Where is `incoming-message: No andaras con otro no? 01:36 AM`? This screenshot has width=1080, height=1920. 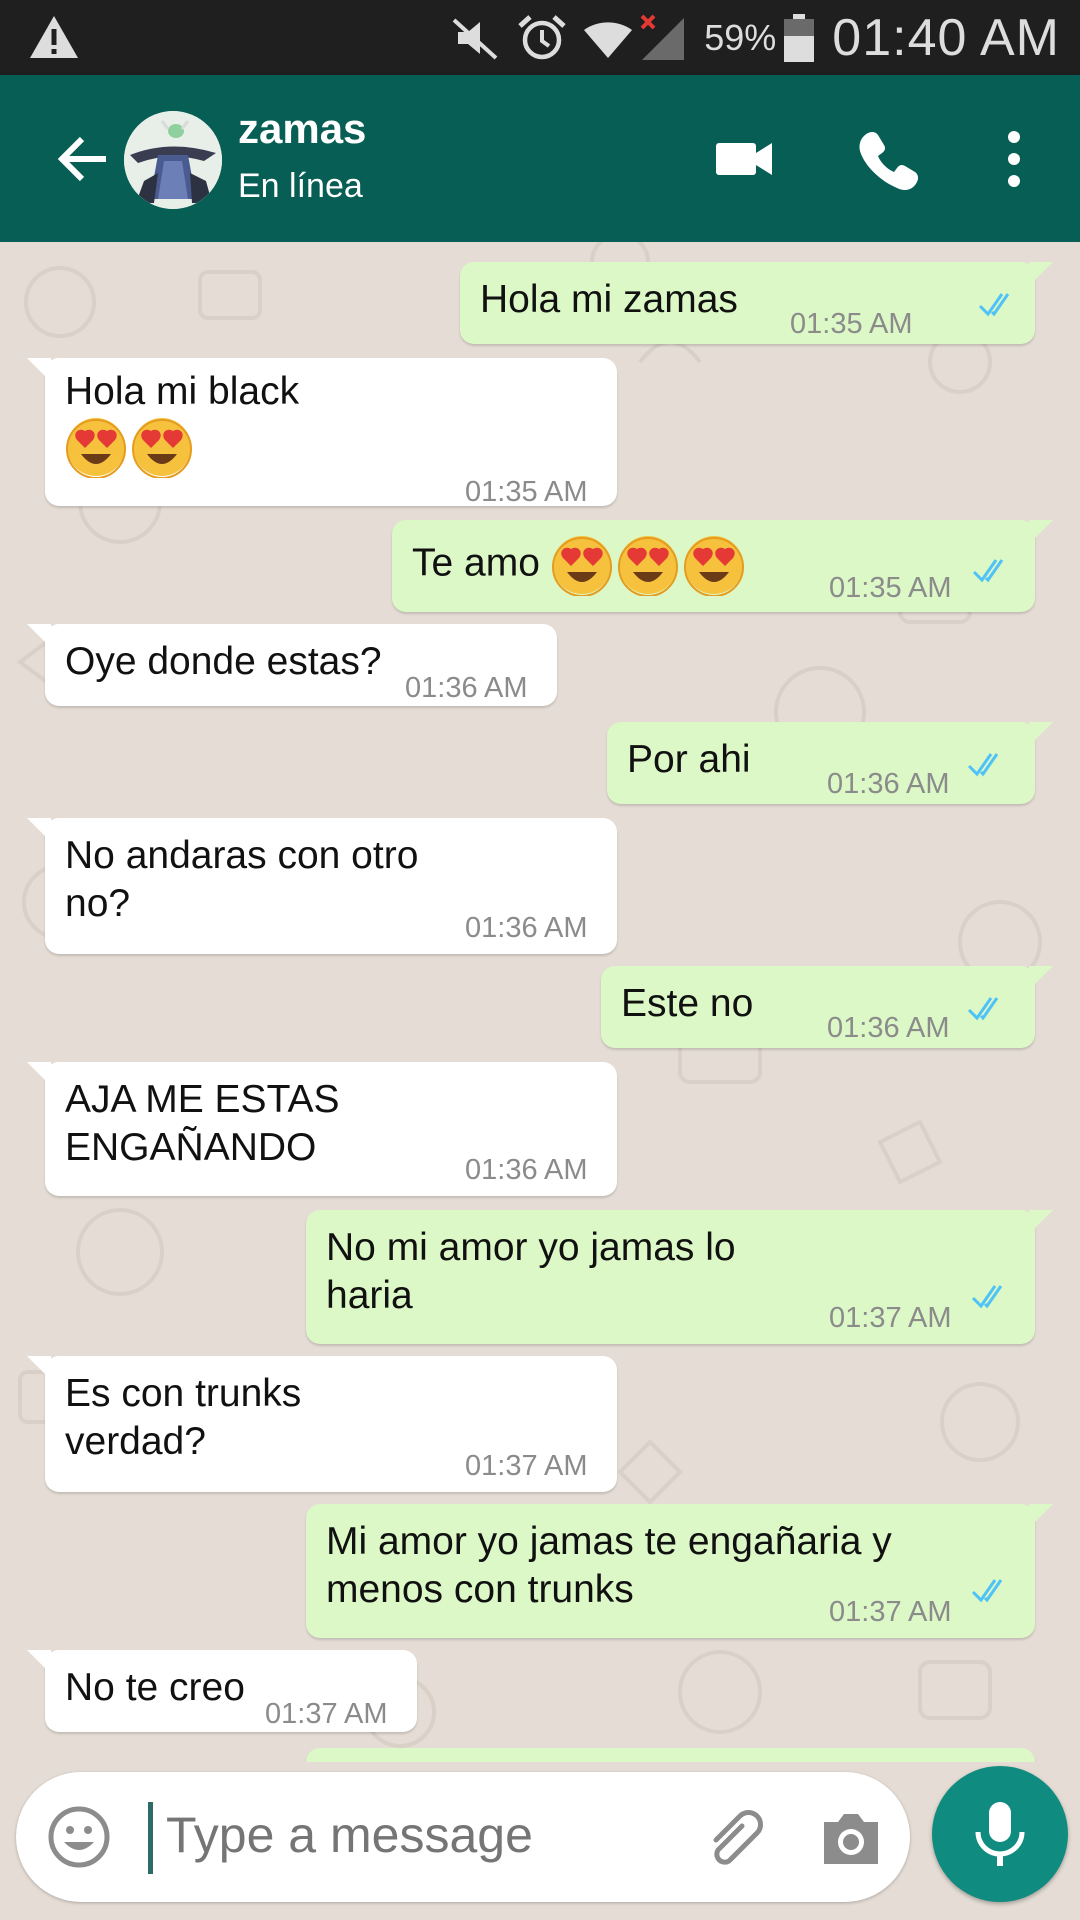
incoming-message: No andaras con otro no? 01:36 AM is located at coordinates (322, 886).